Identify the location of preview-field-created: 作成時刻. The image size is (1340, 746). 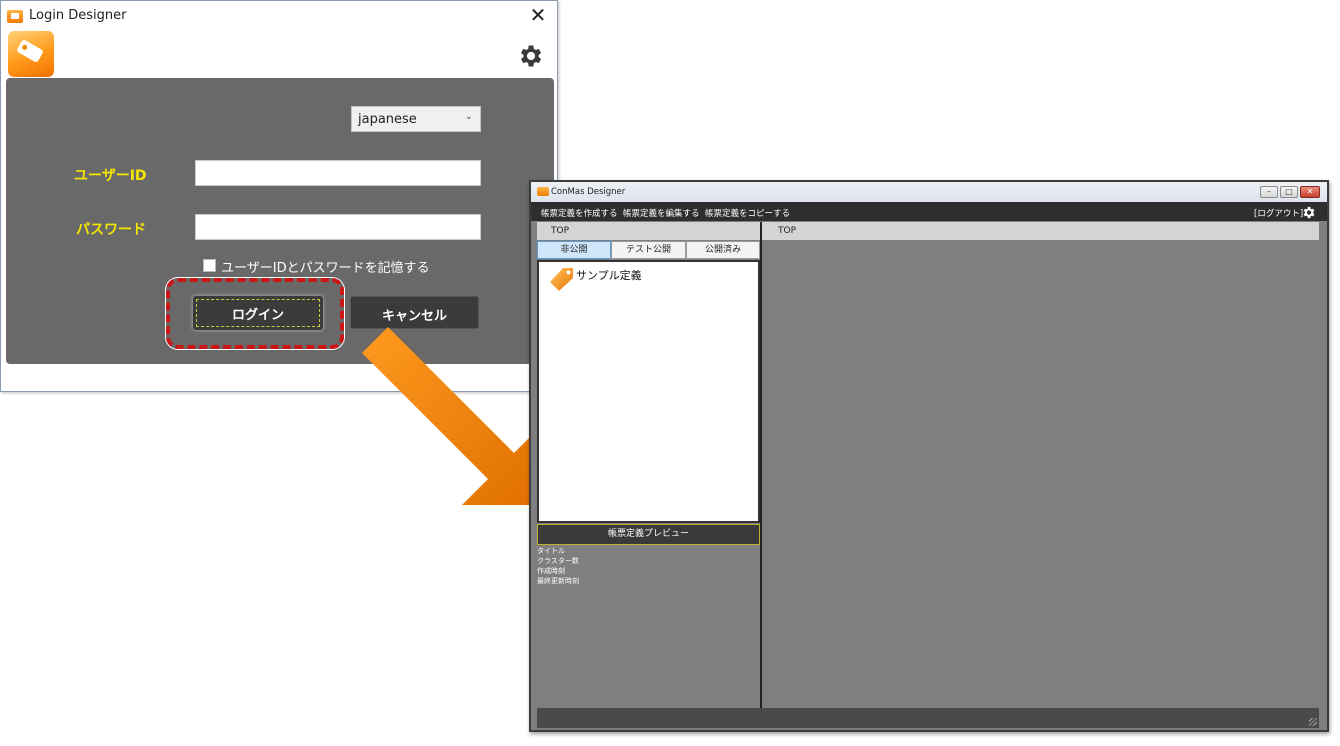
(551, 571).